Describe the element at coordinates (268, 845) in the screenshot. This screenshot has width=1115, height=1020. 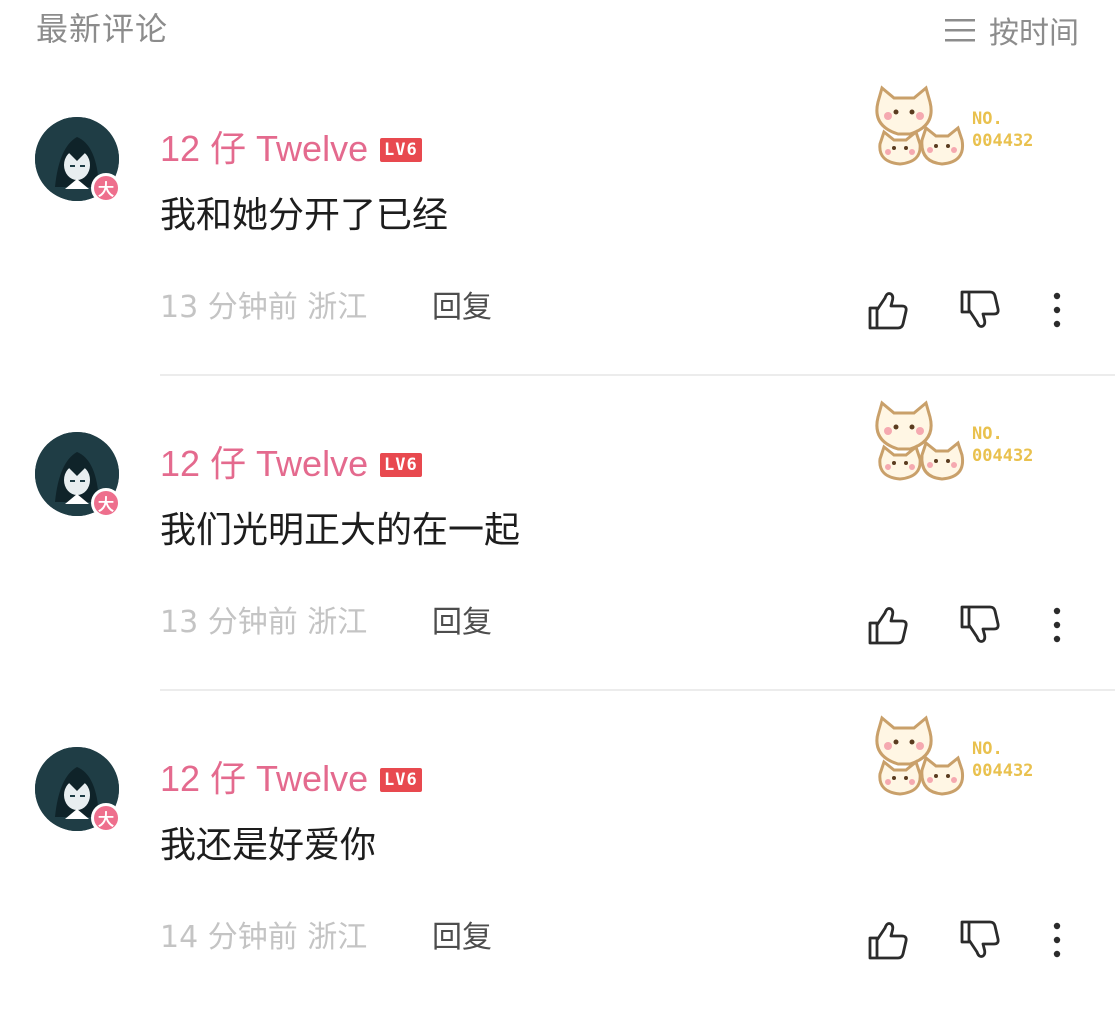
I see `comment-text: 我还是好爱你` at that location.